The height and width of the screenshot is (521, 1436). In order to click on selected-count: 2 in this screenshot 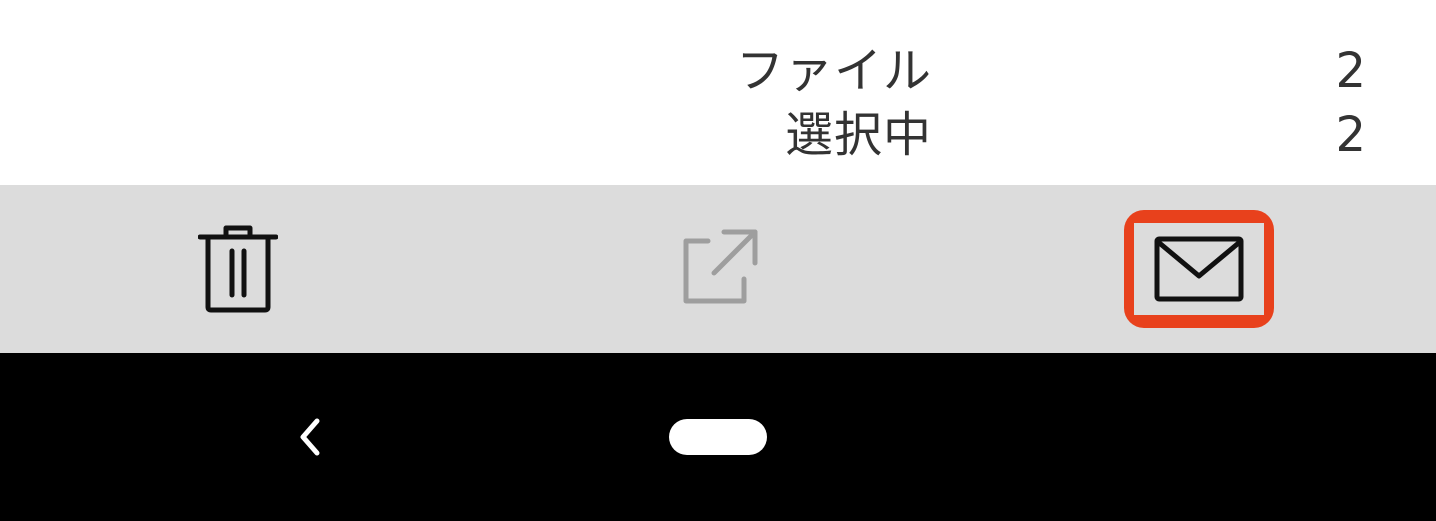, I will do `click(1350, 135)`.